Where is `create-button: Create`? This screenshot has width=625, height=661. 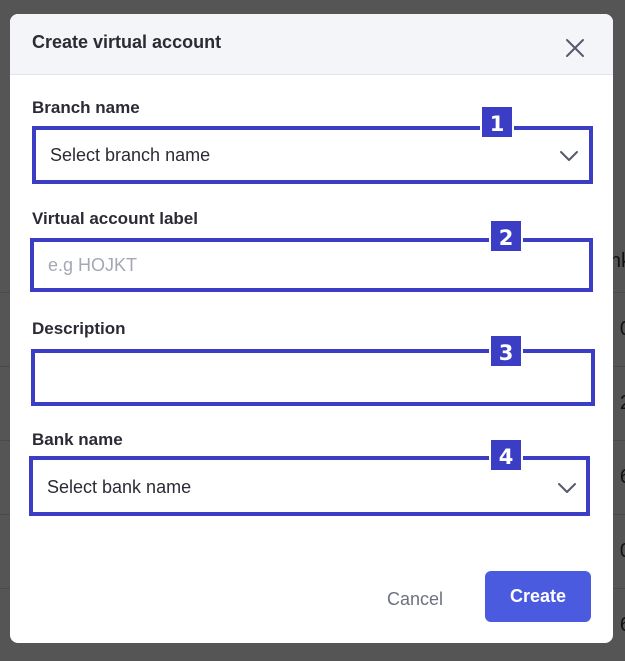
create-button: Create is located at coordinates (538, 596).